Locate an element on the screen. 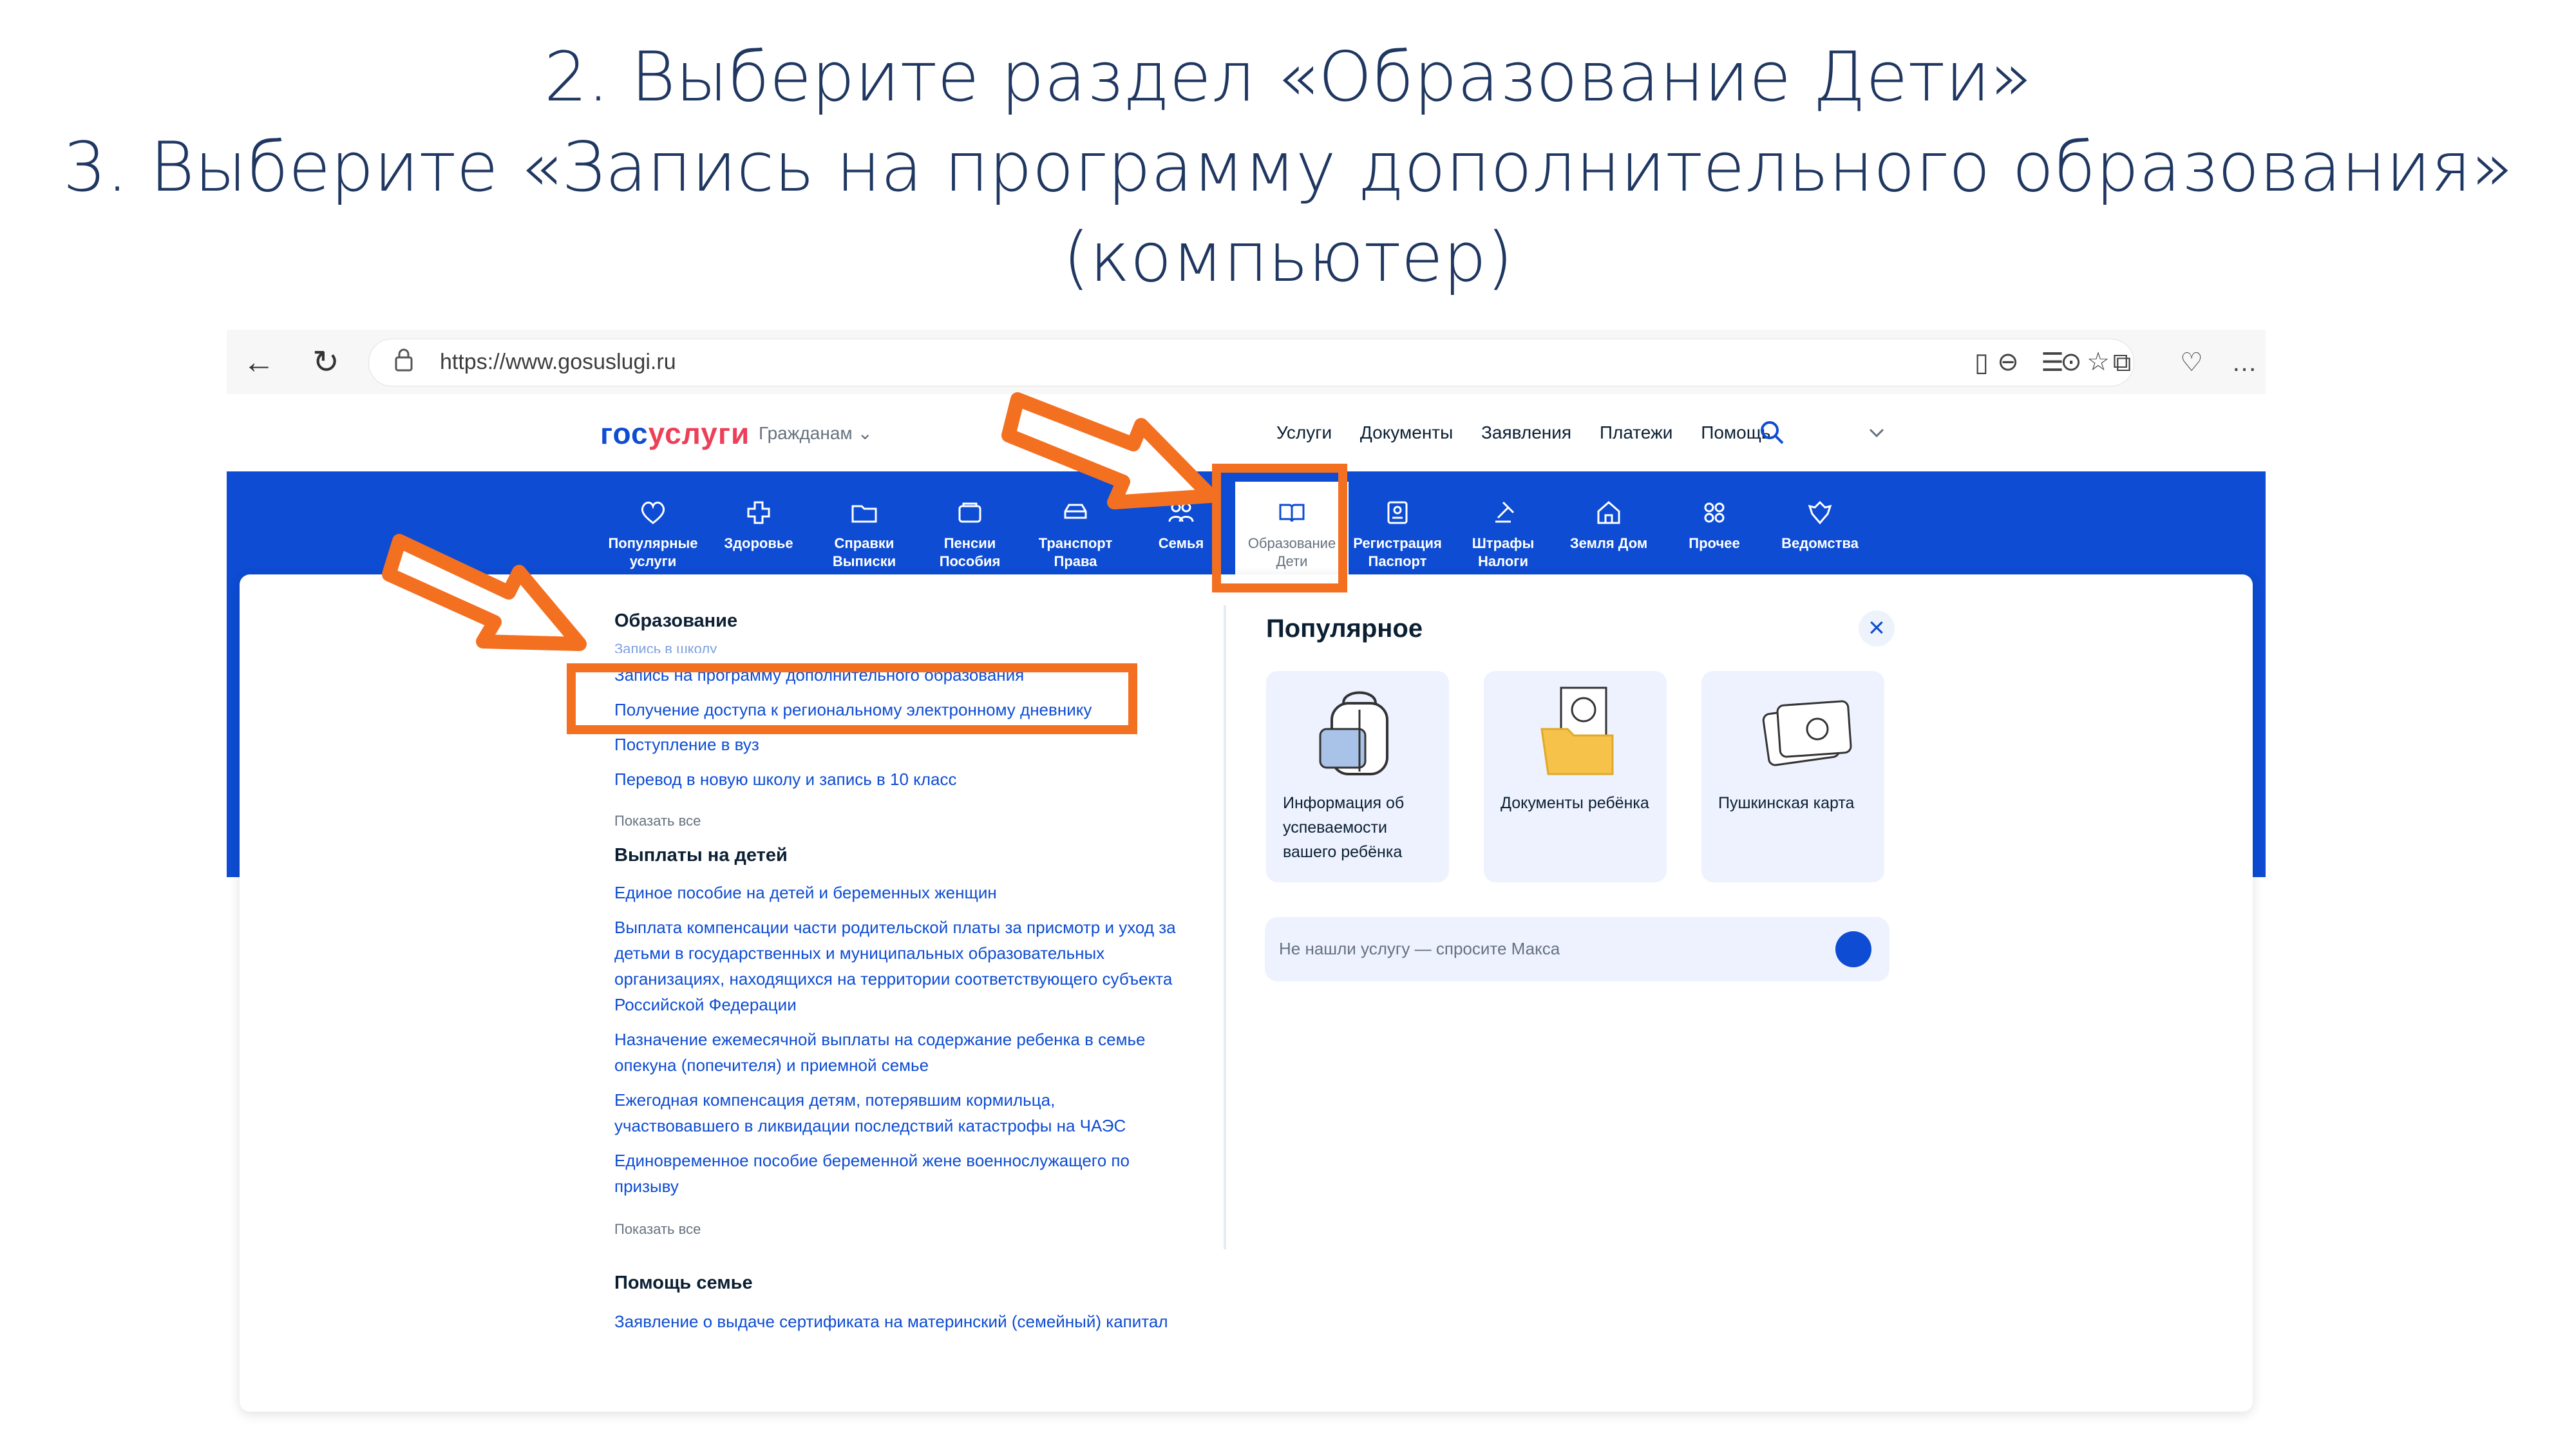  top-menu-services: Услуги is located at coordinates (1304, 432).